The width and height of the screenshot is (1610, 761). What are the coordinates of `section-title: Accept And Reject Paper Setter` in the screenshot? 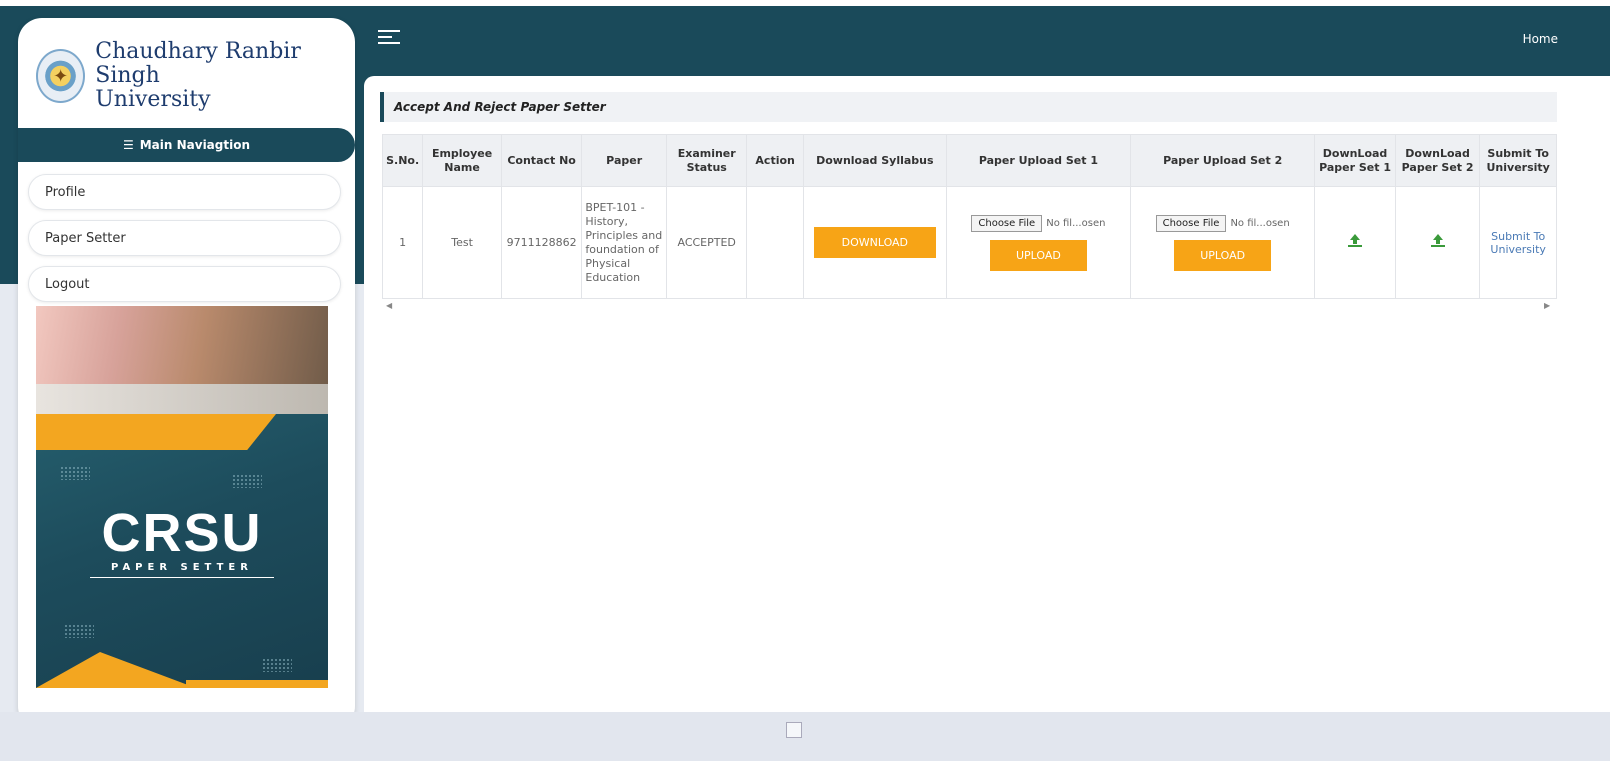 It's located at (968, 107).